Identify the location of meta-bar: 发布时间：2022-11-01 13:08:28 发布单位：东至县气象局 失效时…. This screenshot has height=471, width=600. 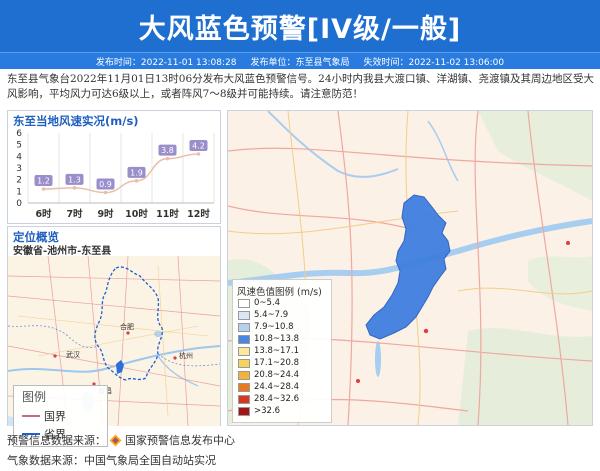
(300, 60).